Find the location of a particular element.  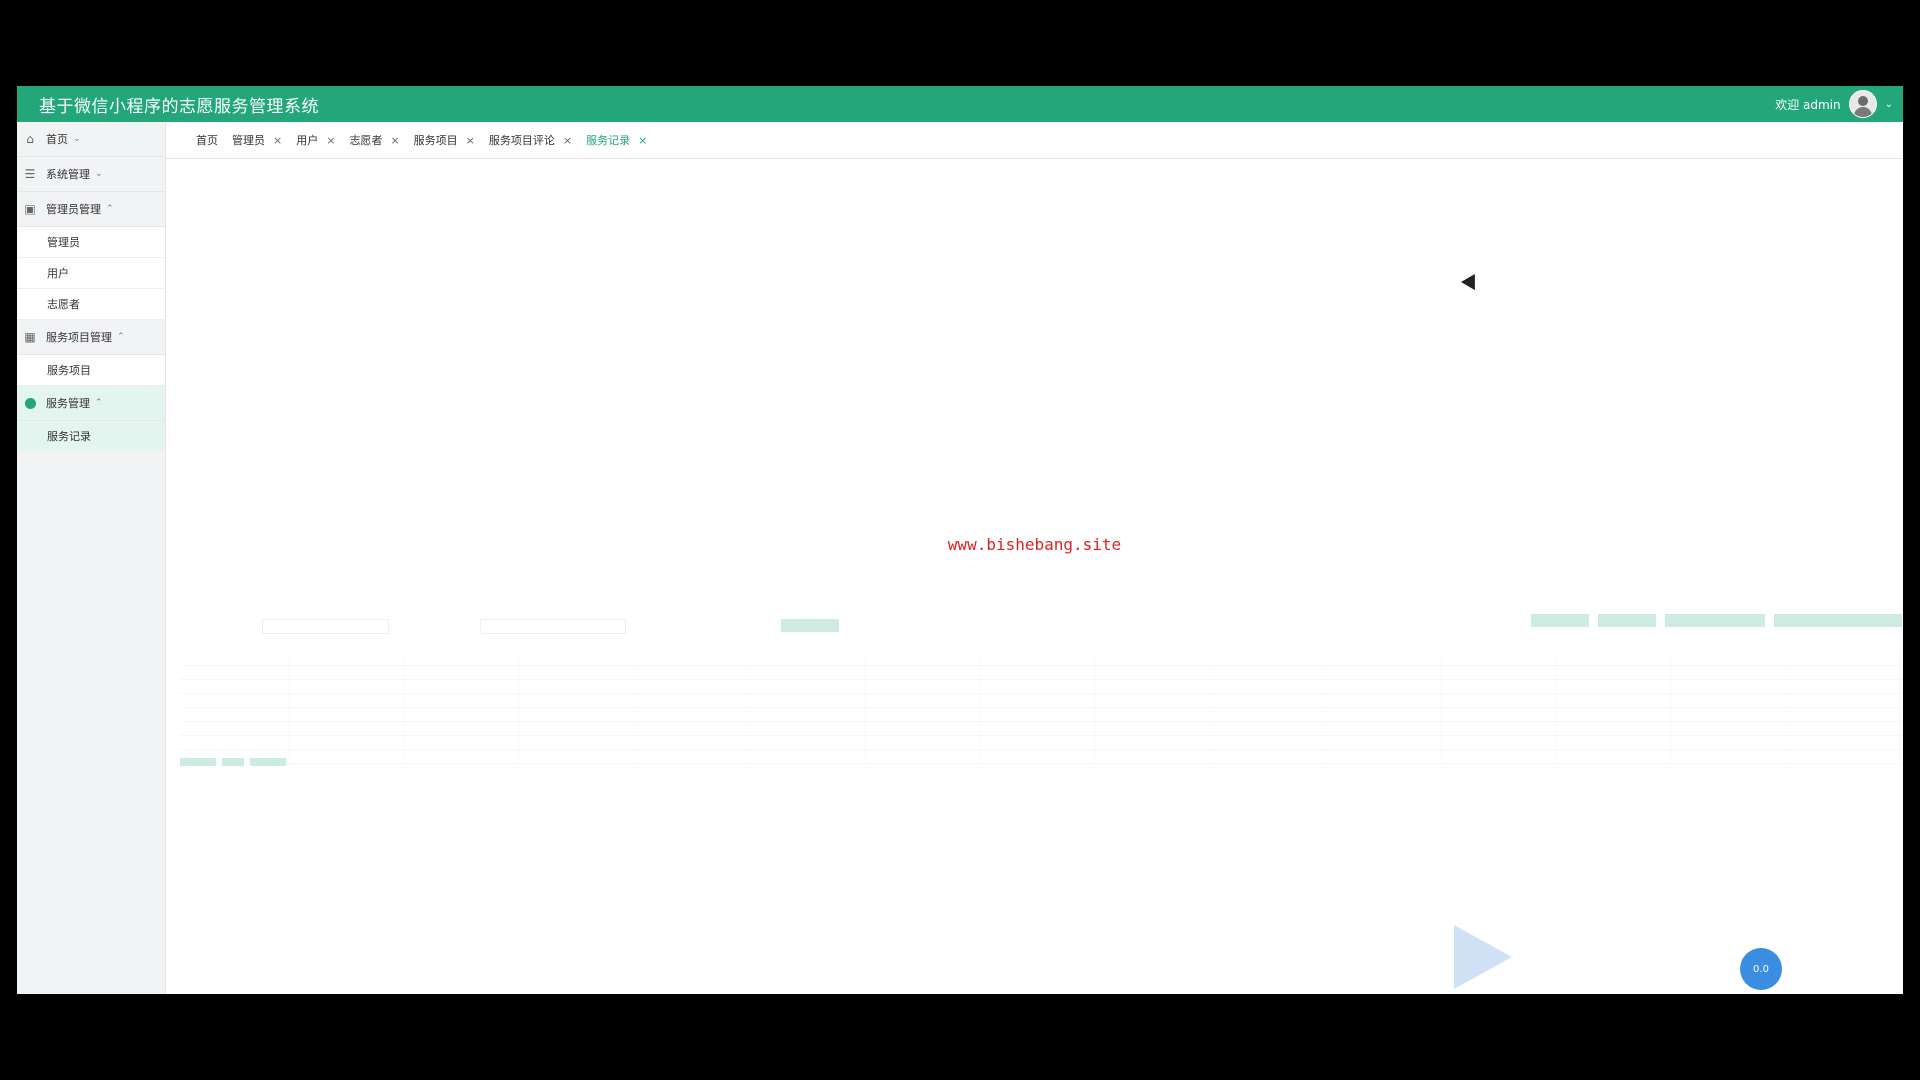

sidebar-item-label: 系统管理 is located at coordinates (68, 174).